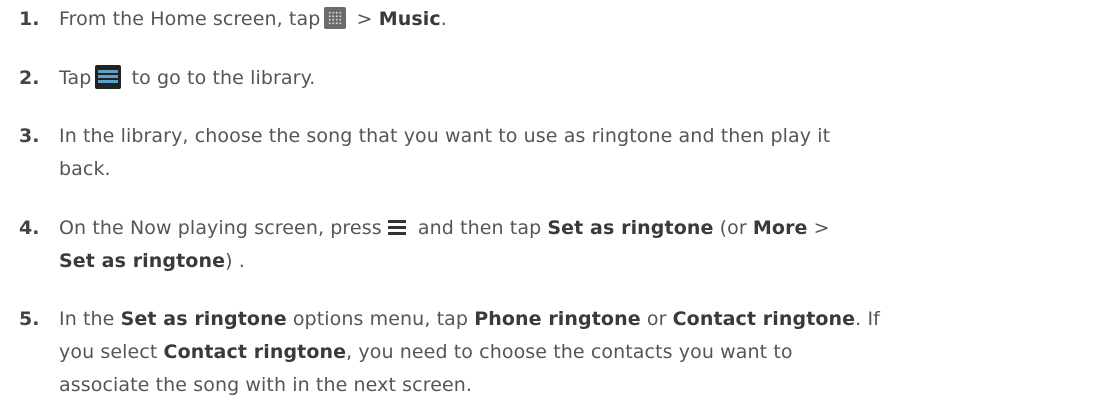  Describe the element at coordinates (380, 319) in the screenshot. I see `step-text-part: options menu, tap` at that location.